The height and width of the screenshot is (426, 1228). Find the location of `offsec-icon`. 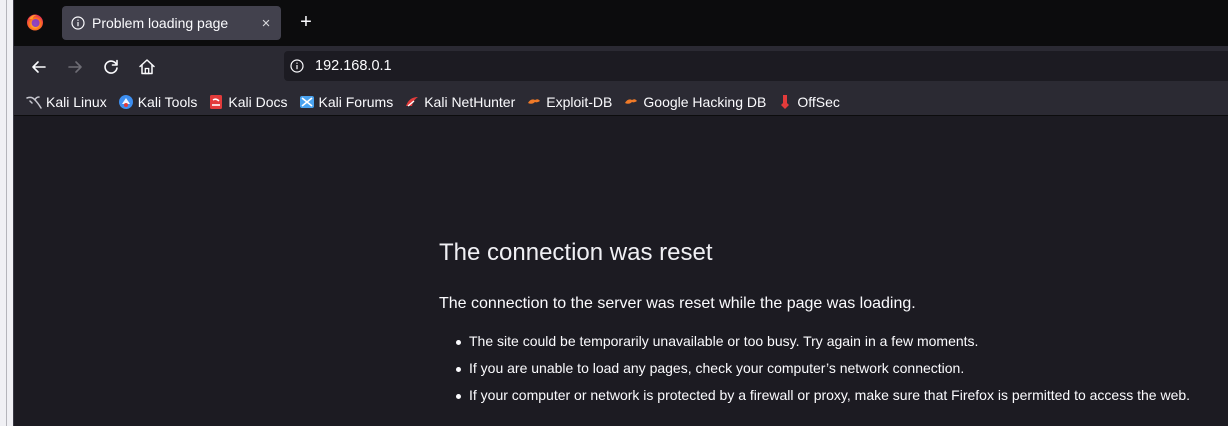

offsec-icon is located at coordinates (785, 101).